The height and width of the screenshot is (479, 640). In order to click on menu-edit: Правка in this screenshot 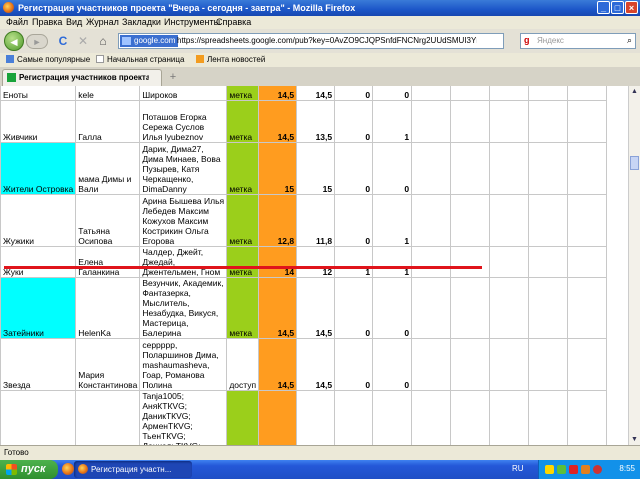, I will do `click(47, 22)`.